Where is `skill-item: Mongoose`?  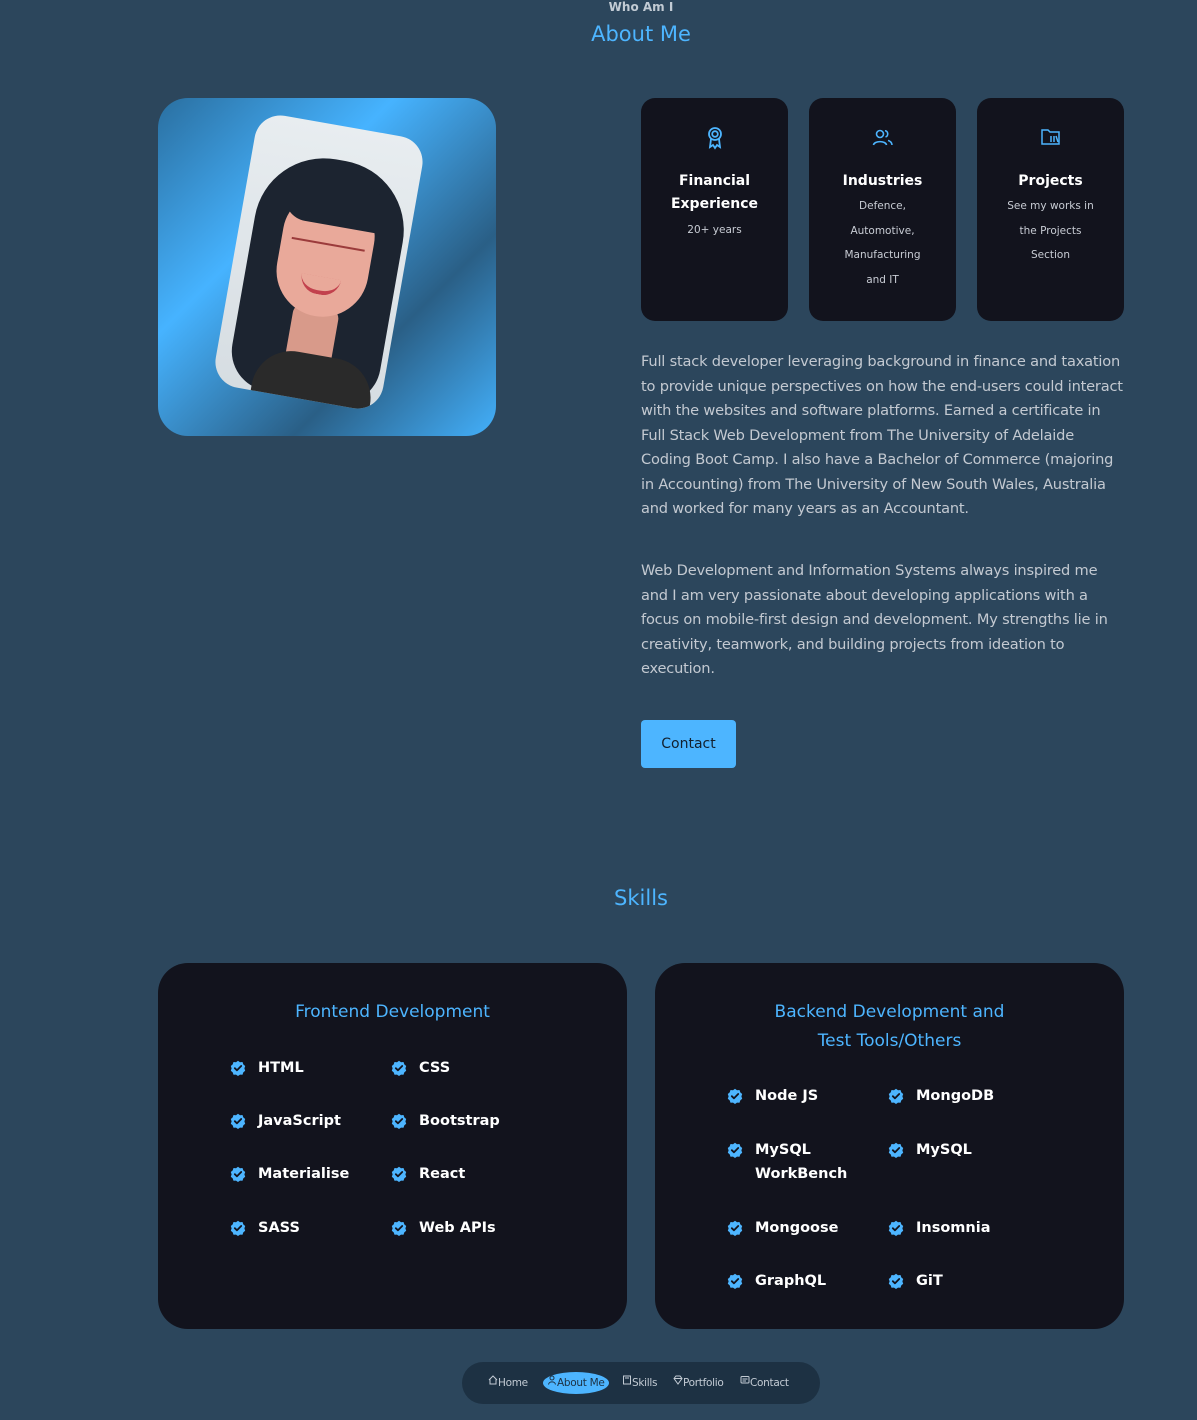
skill-item: Mongoose is located at coordinates (802, 1228).